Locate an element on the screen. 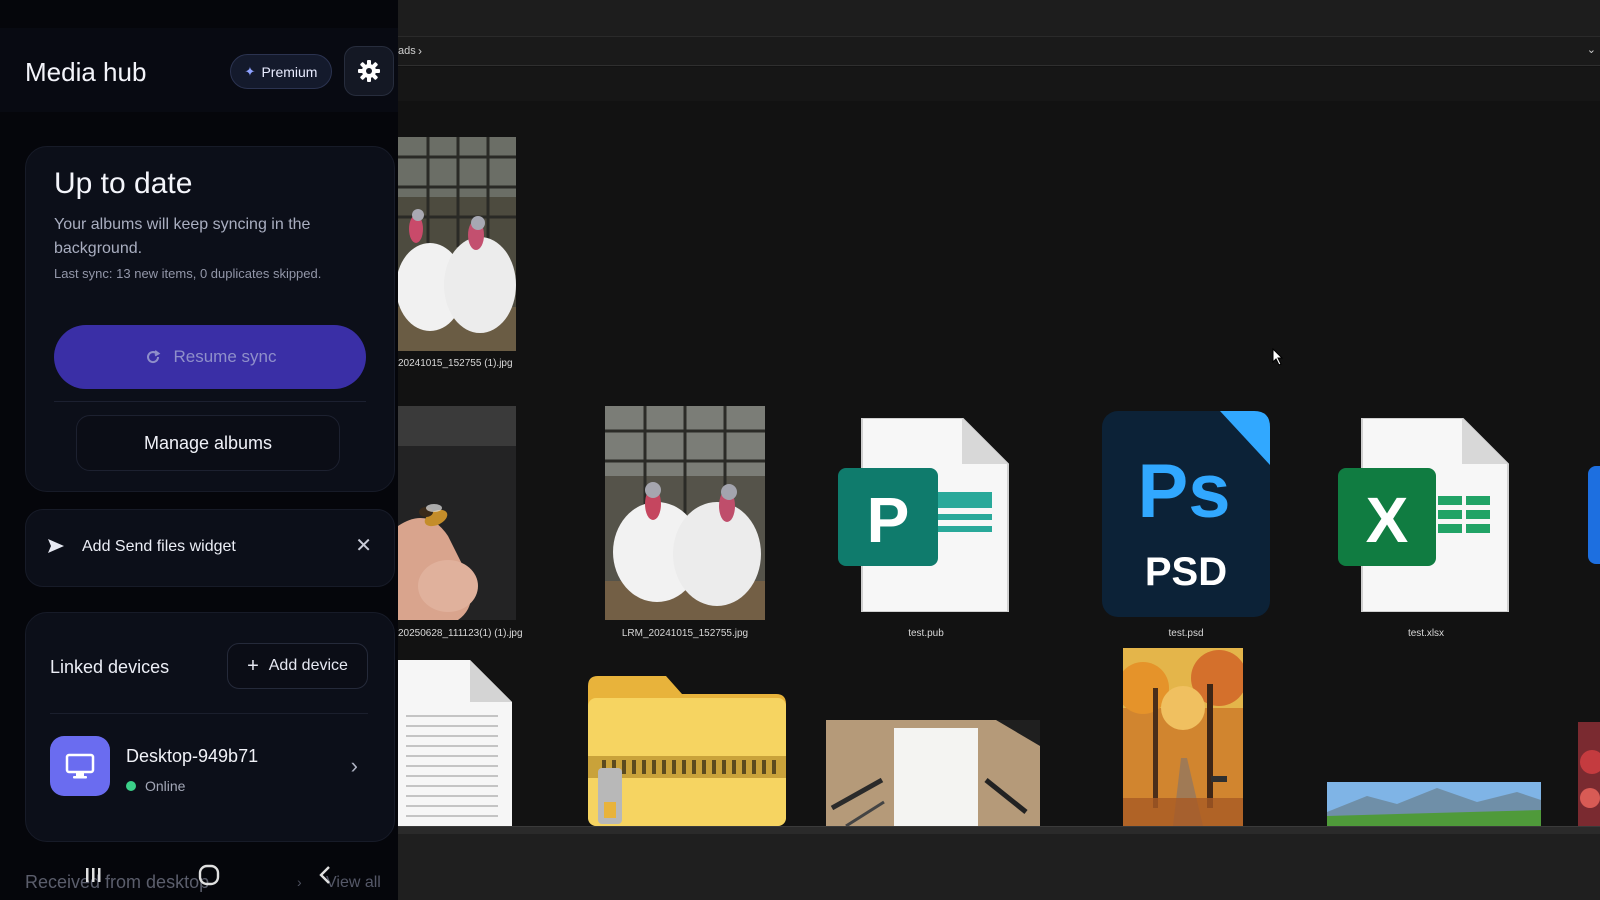 The height and width of the screenshot is (900, 1600). file-tile: P is located at coordinates (926, 517).